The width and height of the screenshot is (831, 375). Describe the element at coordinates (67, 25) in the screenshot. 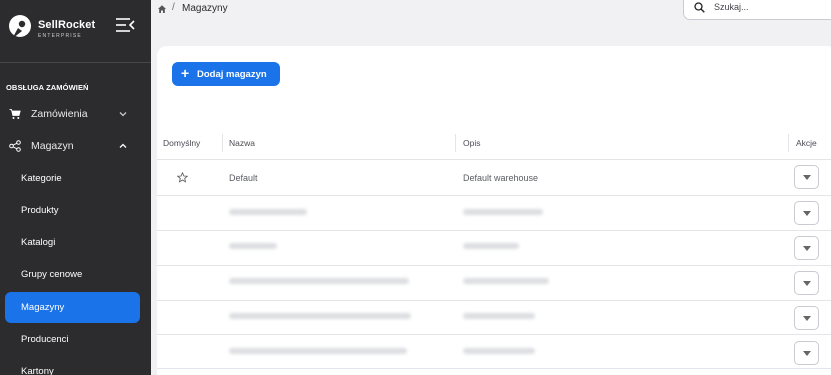

I see `brand-name: SellRocket` at that location.